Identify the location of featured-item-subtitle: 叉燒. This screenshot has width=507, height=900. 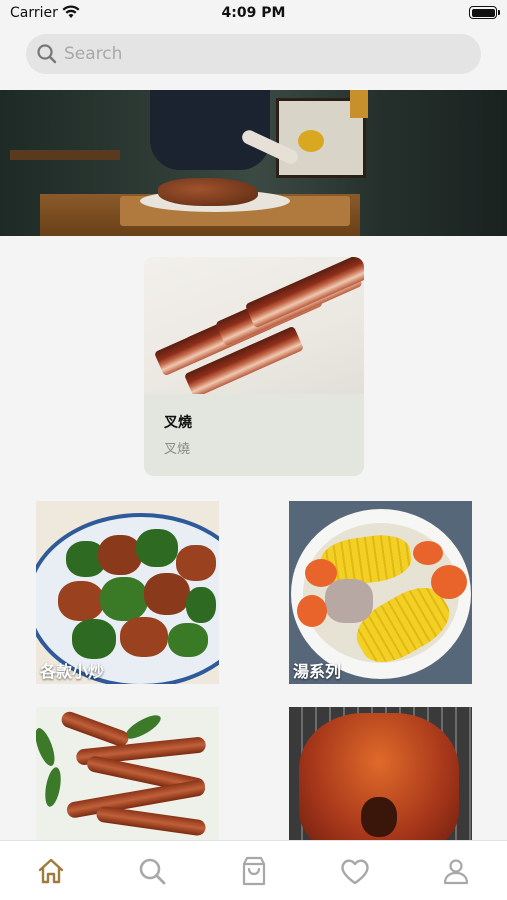
(177, 449).